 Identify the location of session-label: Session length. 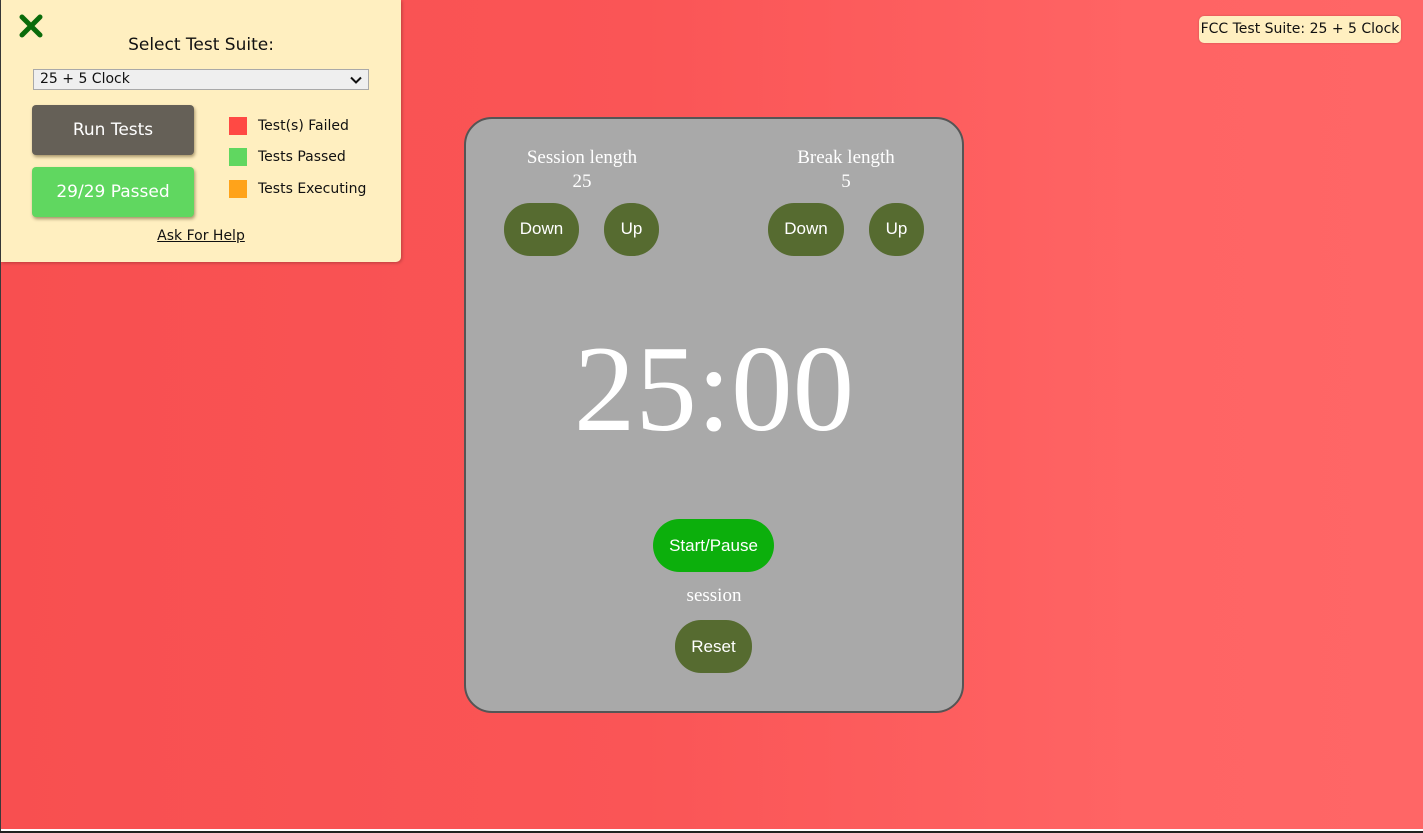
(582, 157).